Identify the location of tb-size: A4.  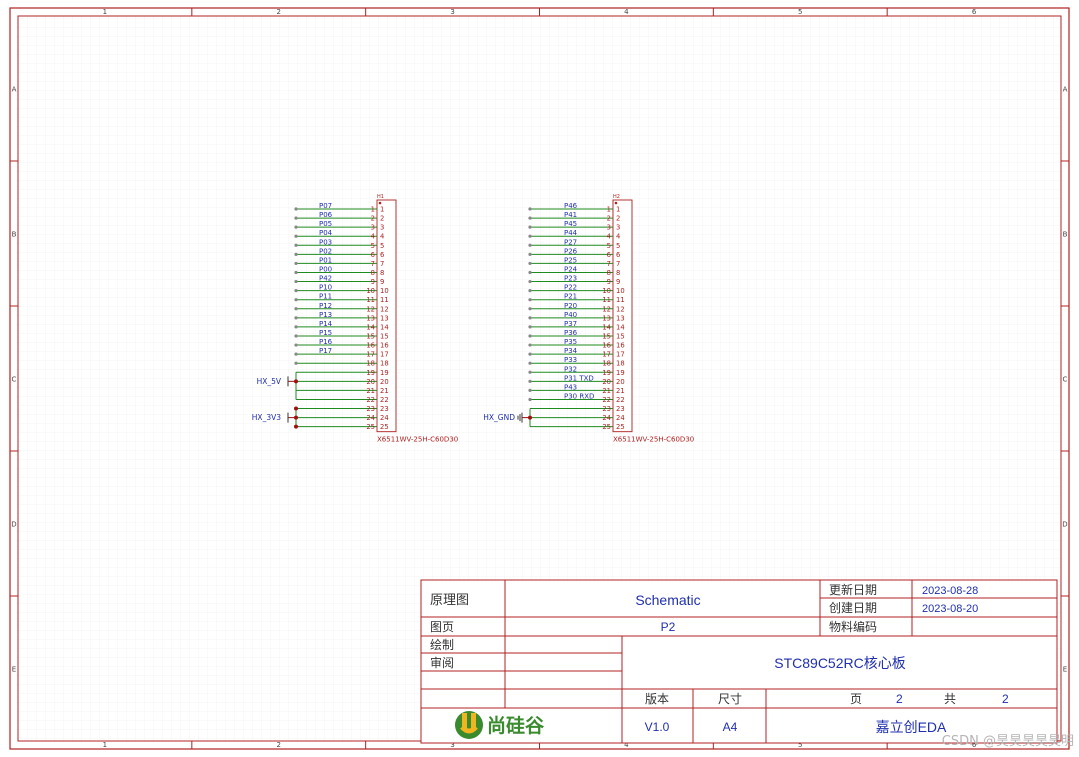
(730, 727).